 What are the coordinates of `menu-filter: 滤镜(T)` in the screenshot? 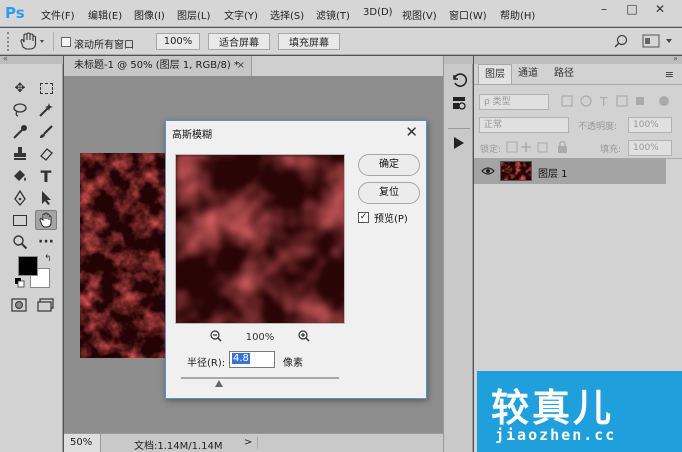 It's located at (333, 14).